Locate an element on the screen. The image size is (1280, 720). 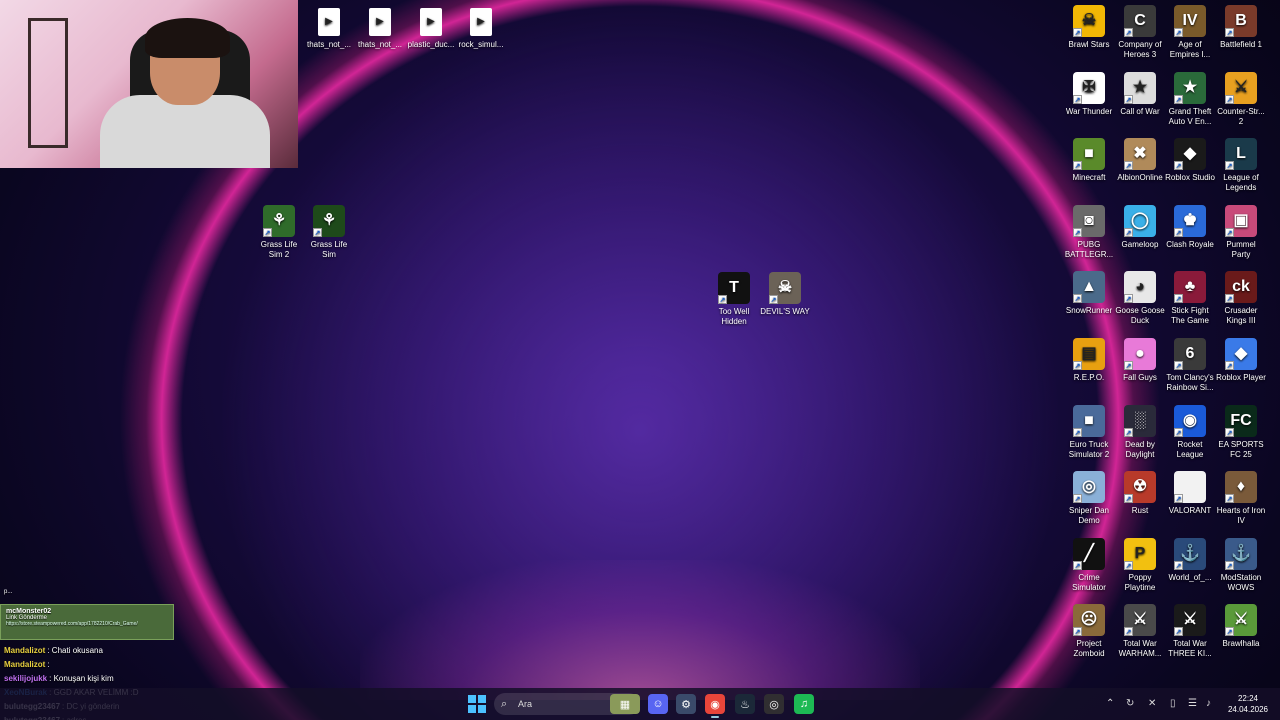
notifications-off-icon: ✕ is located at coordinates (1152, 704).